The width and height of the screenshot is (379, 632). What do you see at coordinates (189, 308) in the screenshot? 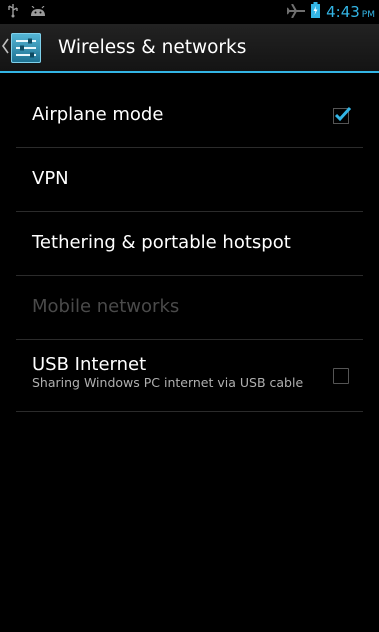
I see `pref-mobile-networks: Mobile networks` at bounding box center [189, 308].